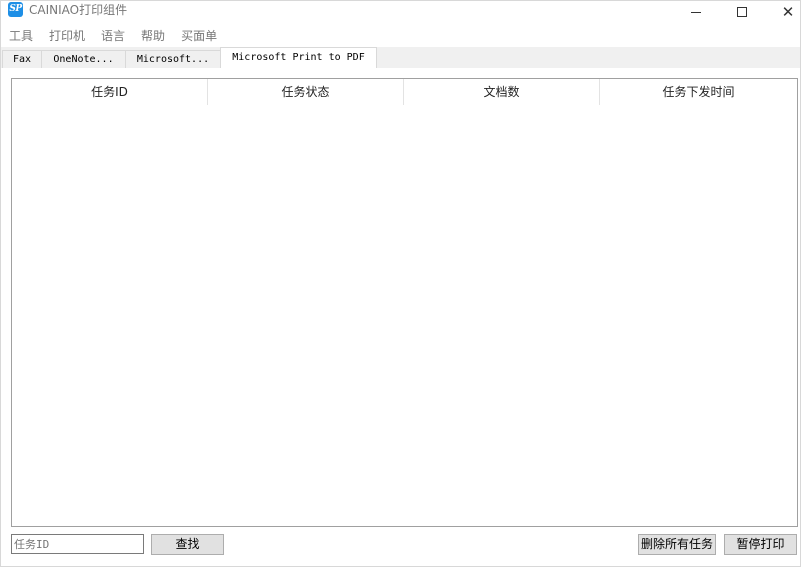 The image size is (801, 567). Describe the element at coordinates (760, 544) in the screenshot. I see `pause-printing-button: 暂停打印` at that location.